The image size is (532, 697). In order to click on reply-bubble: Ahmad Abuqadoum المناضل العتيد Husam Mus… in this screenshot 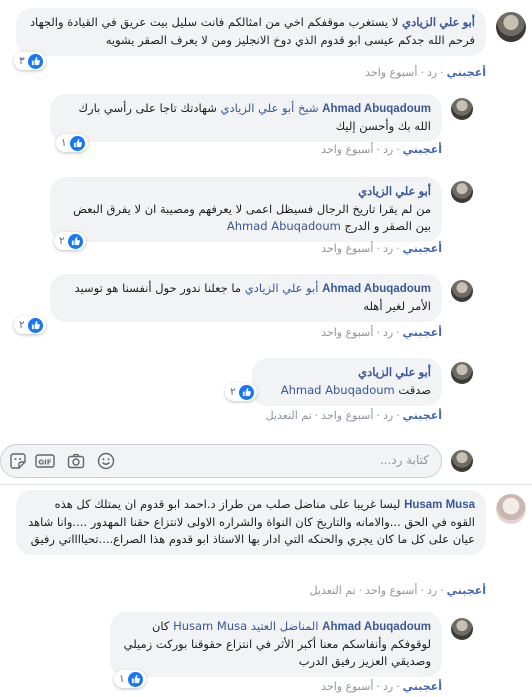, I will do `click(276, 644)`.